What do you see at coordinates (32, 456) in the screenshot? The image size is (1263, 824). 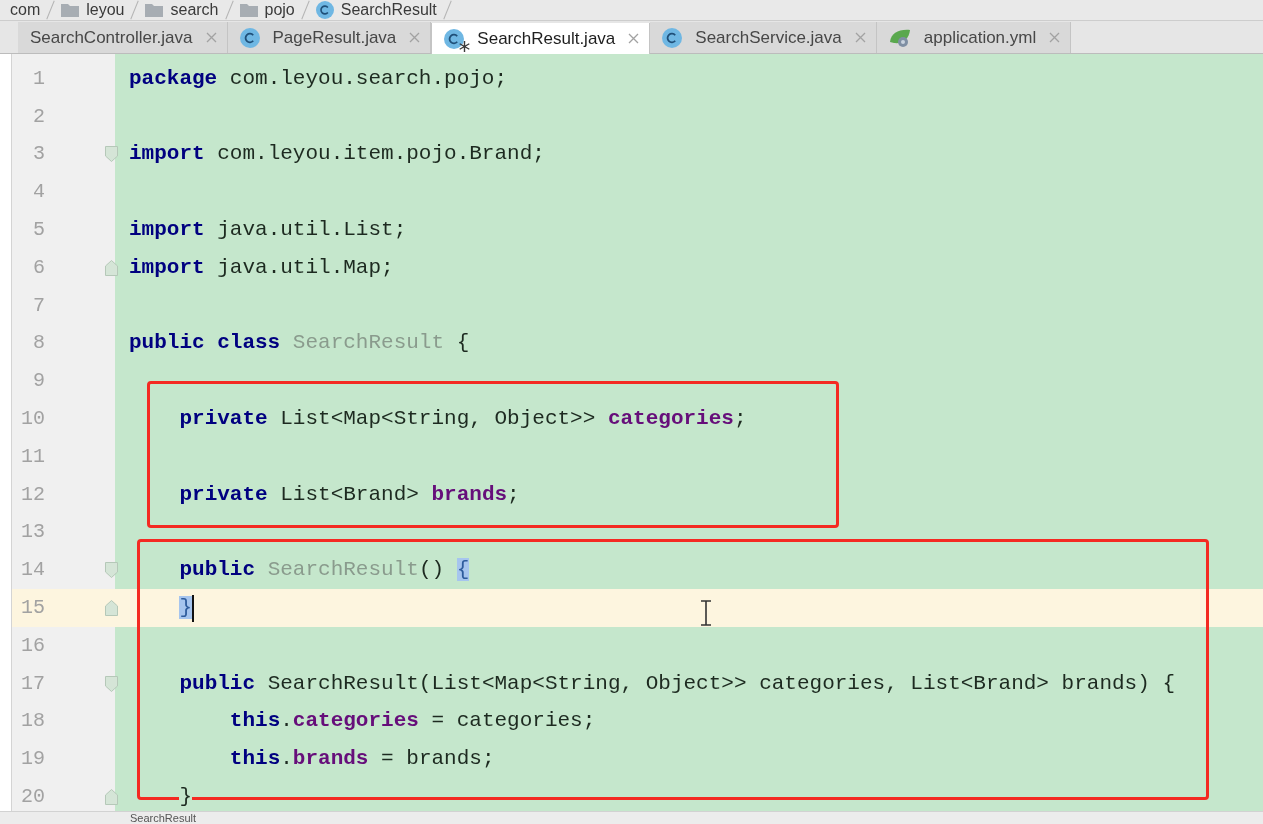 I see `line-number: 11` at bounding box center [32, 456].